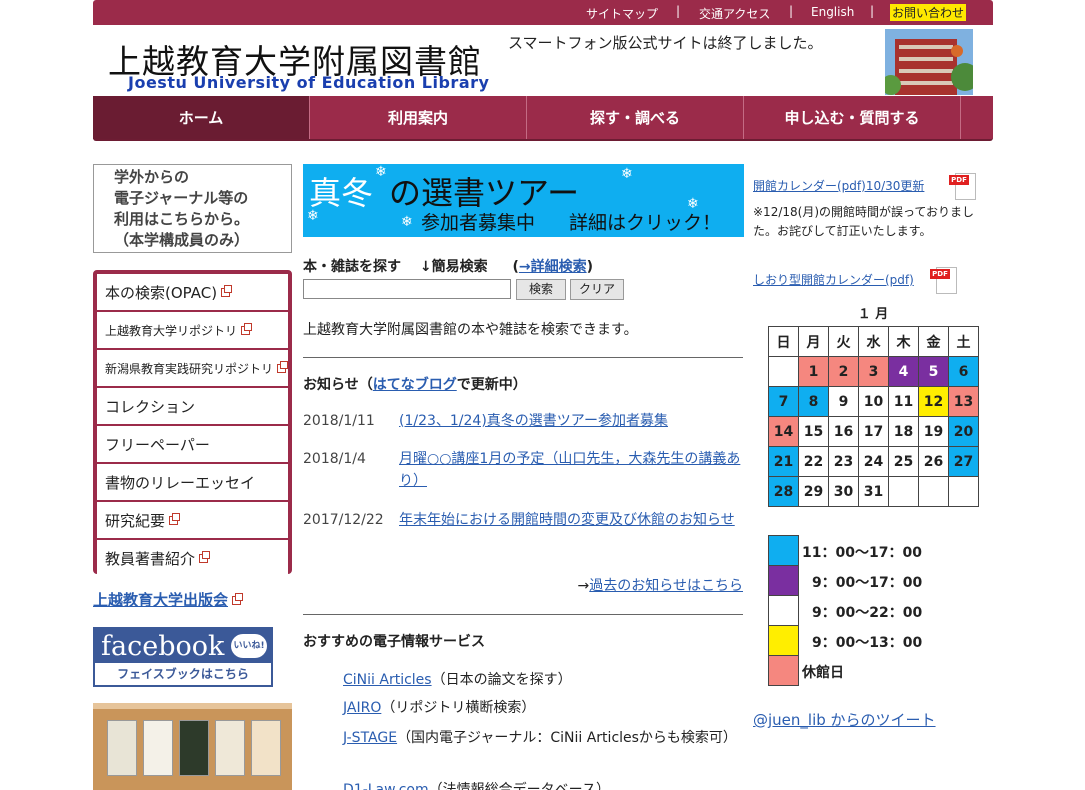  Describe the element at coordinates (180, 482) in the screenshot. I see `side-menu-item-label: 書物のリレーエッセイ` at that location.